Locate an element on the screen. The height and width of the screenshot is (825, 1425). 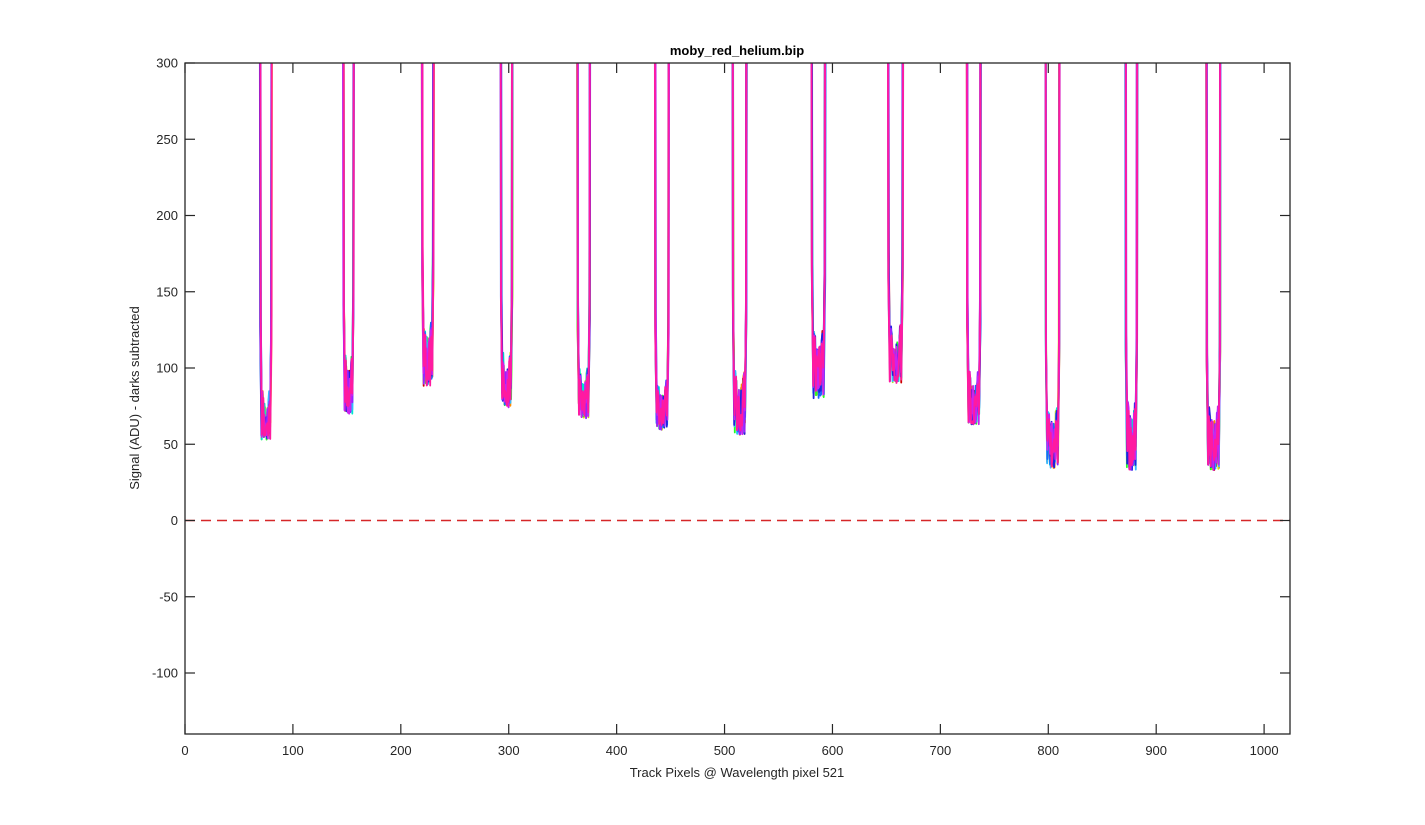
x-tick-label: 500 is located at coordinates (725, 750).